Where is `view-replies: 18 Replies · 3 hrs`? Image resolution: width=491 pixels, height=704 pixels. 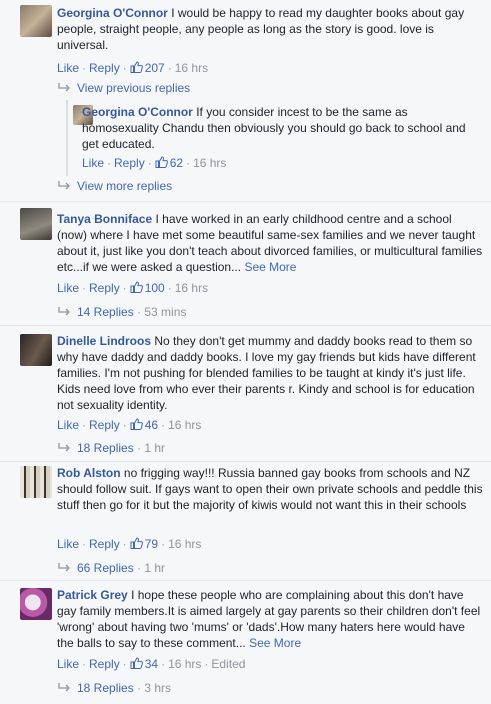 view-replies: 18 Replies · 3 hrs is located at coordinates (114, 688).